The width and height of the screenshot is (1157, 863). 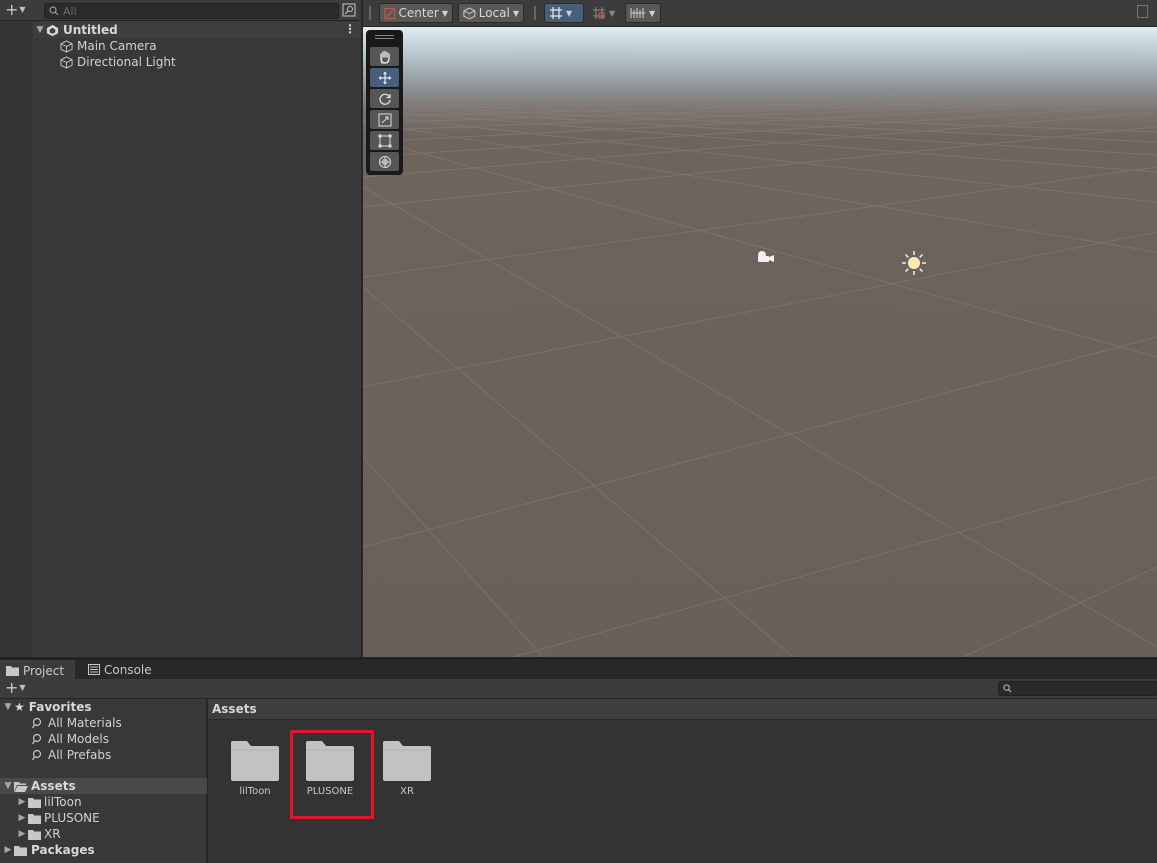 What do you see at coordinates (70, 739) in the screenshot?
I see `tree-item-all-models: All Models` at bounding box center [70, 739].